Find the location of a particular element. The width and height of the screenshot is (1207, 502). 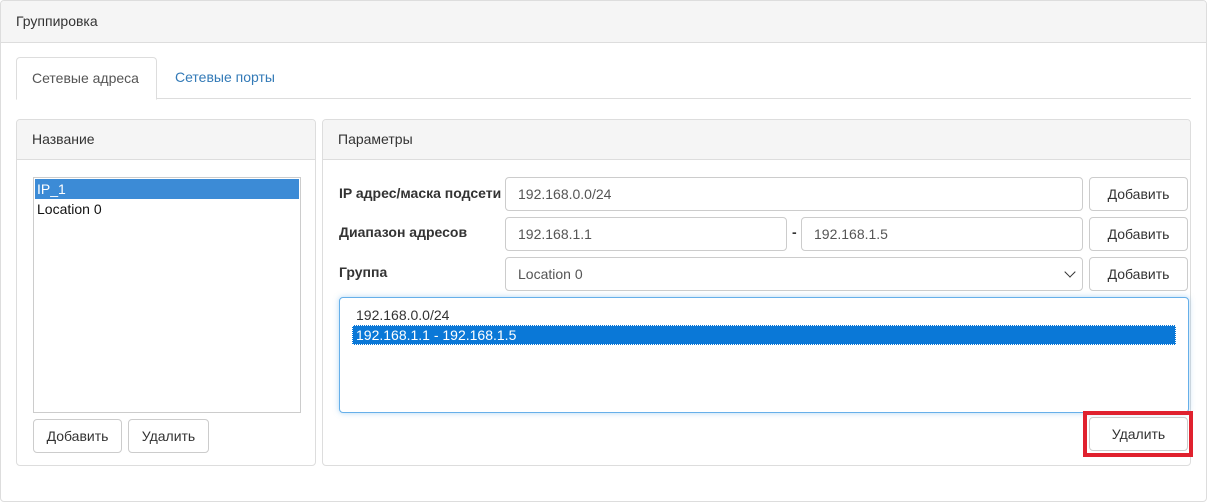

delete-name-button: Удалить is located at coordinates (168, 436).